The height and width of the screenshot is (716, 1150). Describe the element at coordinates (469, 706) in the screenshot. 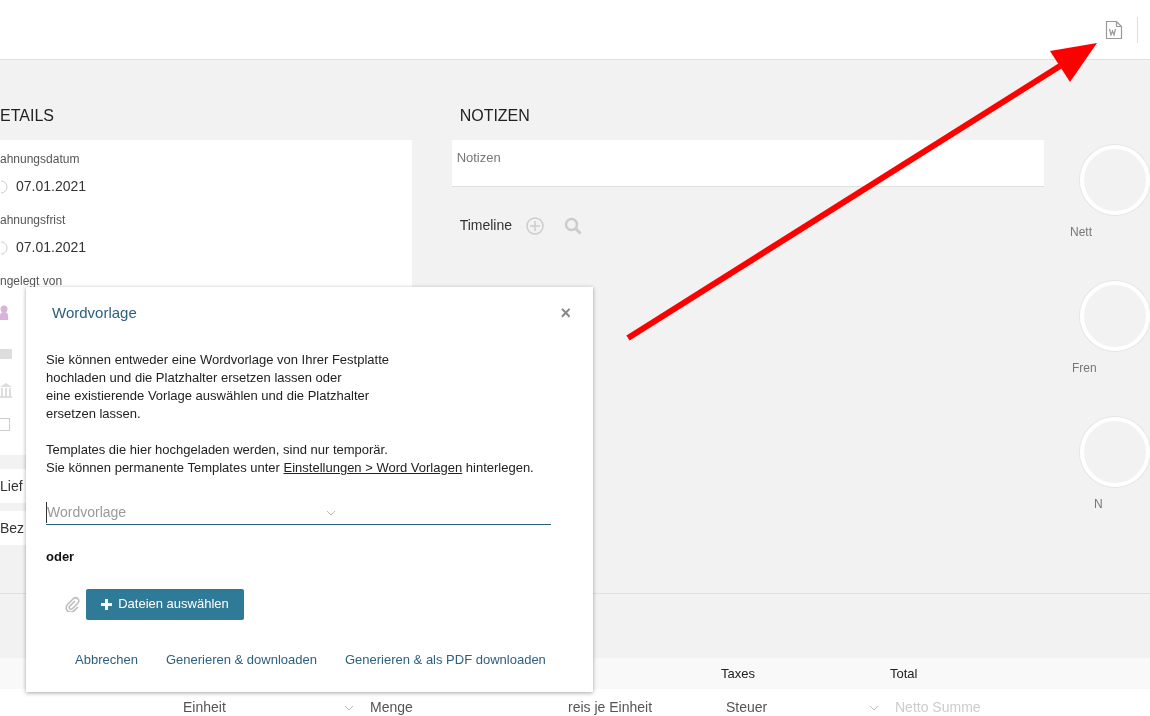

I see `input-field: Menge` at that location.